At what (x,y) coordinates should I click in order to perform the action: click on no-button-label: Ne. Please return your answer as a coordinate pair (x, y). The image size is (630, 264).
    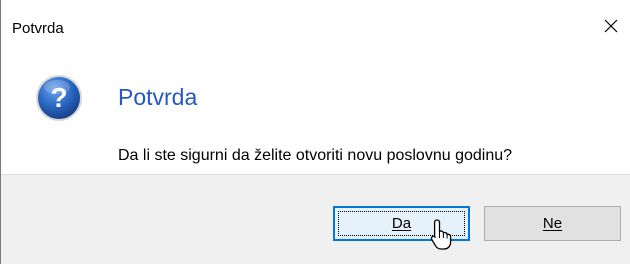
    Looking at the image, I should click on (552, 223).